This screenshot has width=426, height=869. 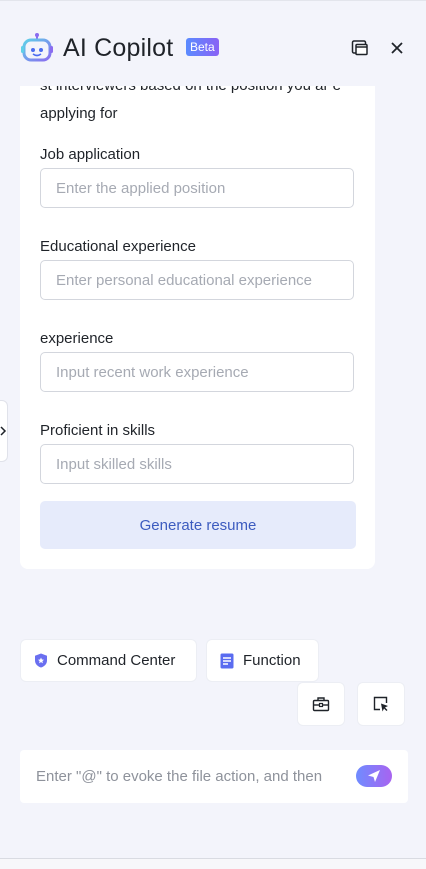 I want to click on app-title: AI Copilot, so click(x=118, y=48).